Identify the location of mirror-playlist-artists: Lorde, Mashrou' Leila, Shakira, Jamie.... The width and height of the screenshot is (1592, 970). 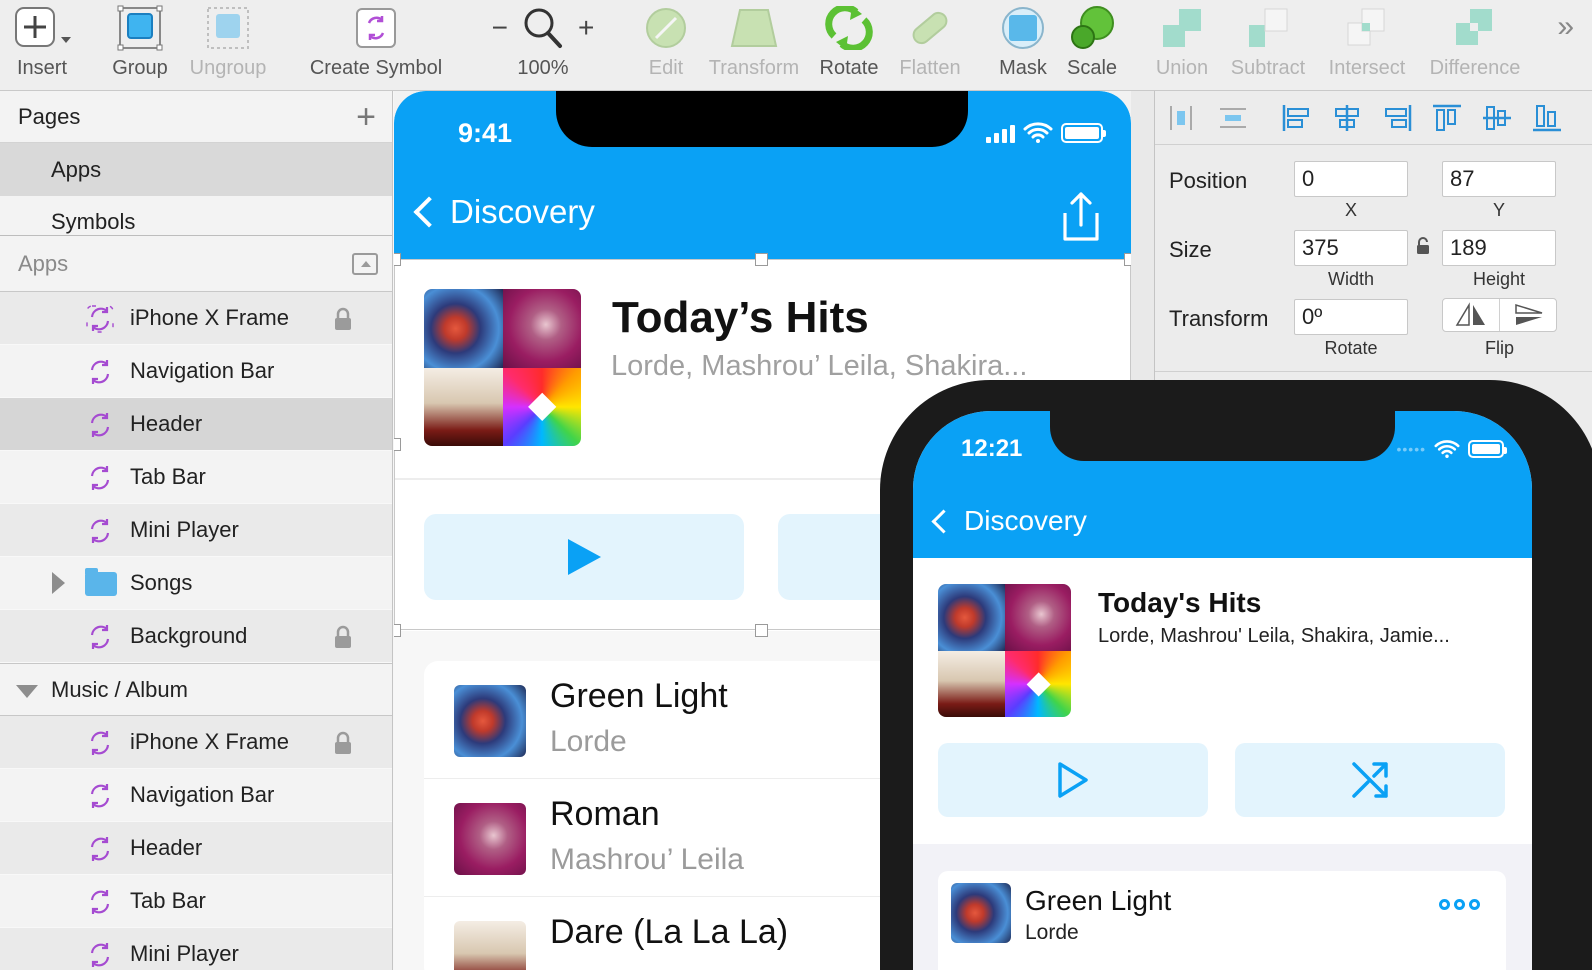
(1274, 636).